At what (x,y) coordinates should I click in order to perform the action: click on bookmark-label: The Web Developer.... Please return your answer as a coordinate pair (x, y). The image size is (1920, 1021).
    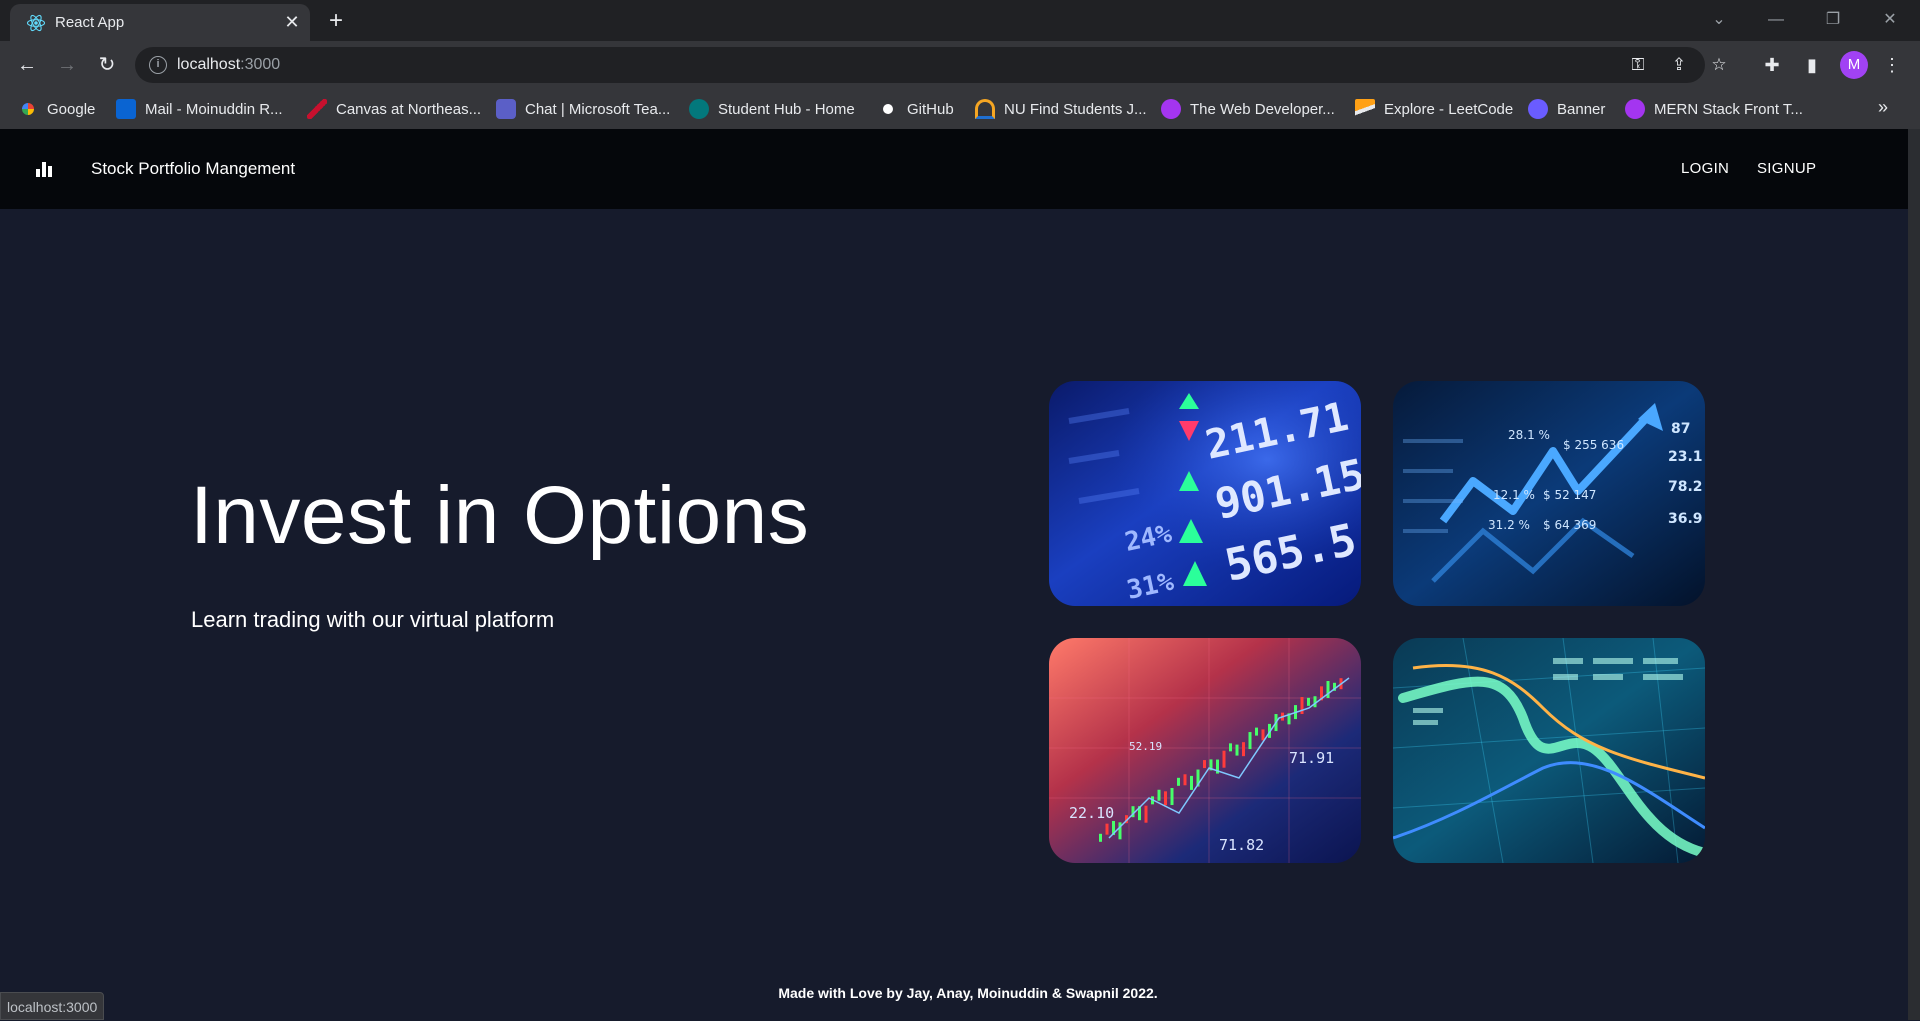
    Looking at the image, I should click on (1262, 109).